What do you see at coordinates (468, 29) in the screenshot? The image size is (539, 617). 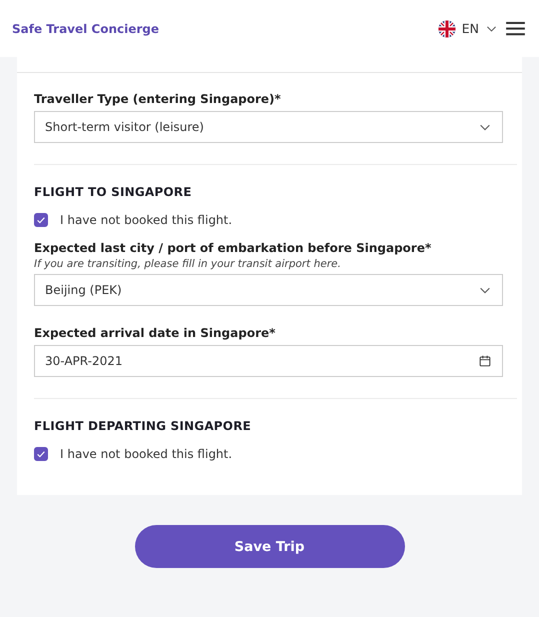 I see `language-selector: EN` at bounding box center [468, 29].